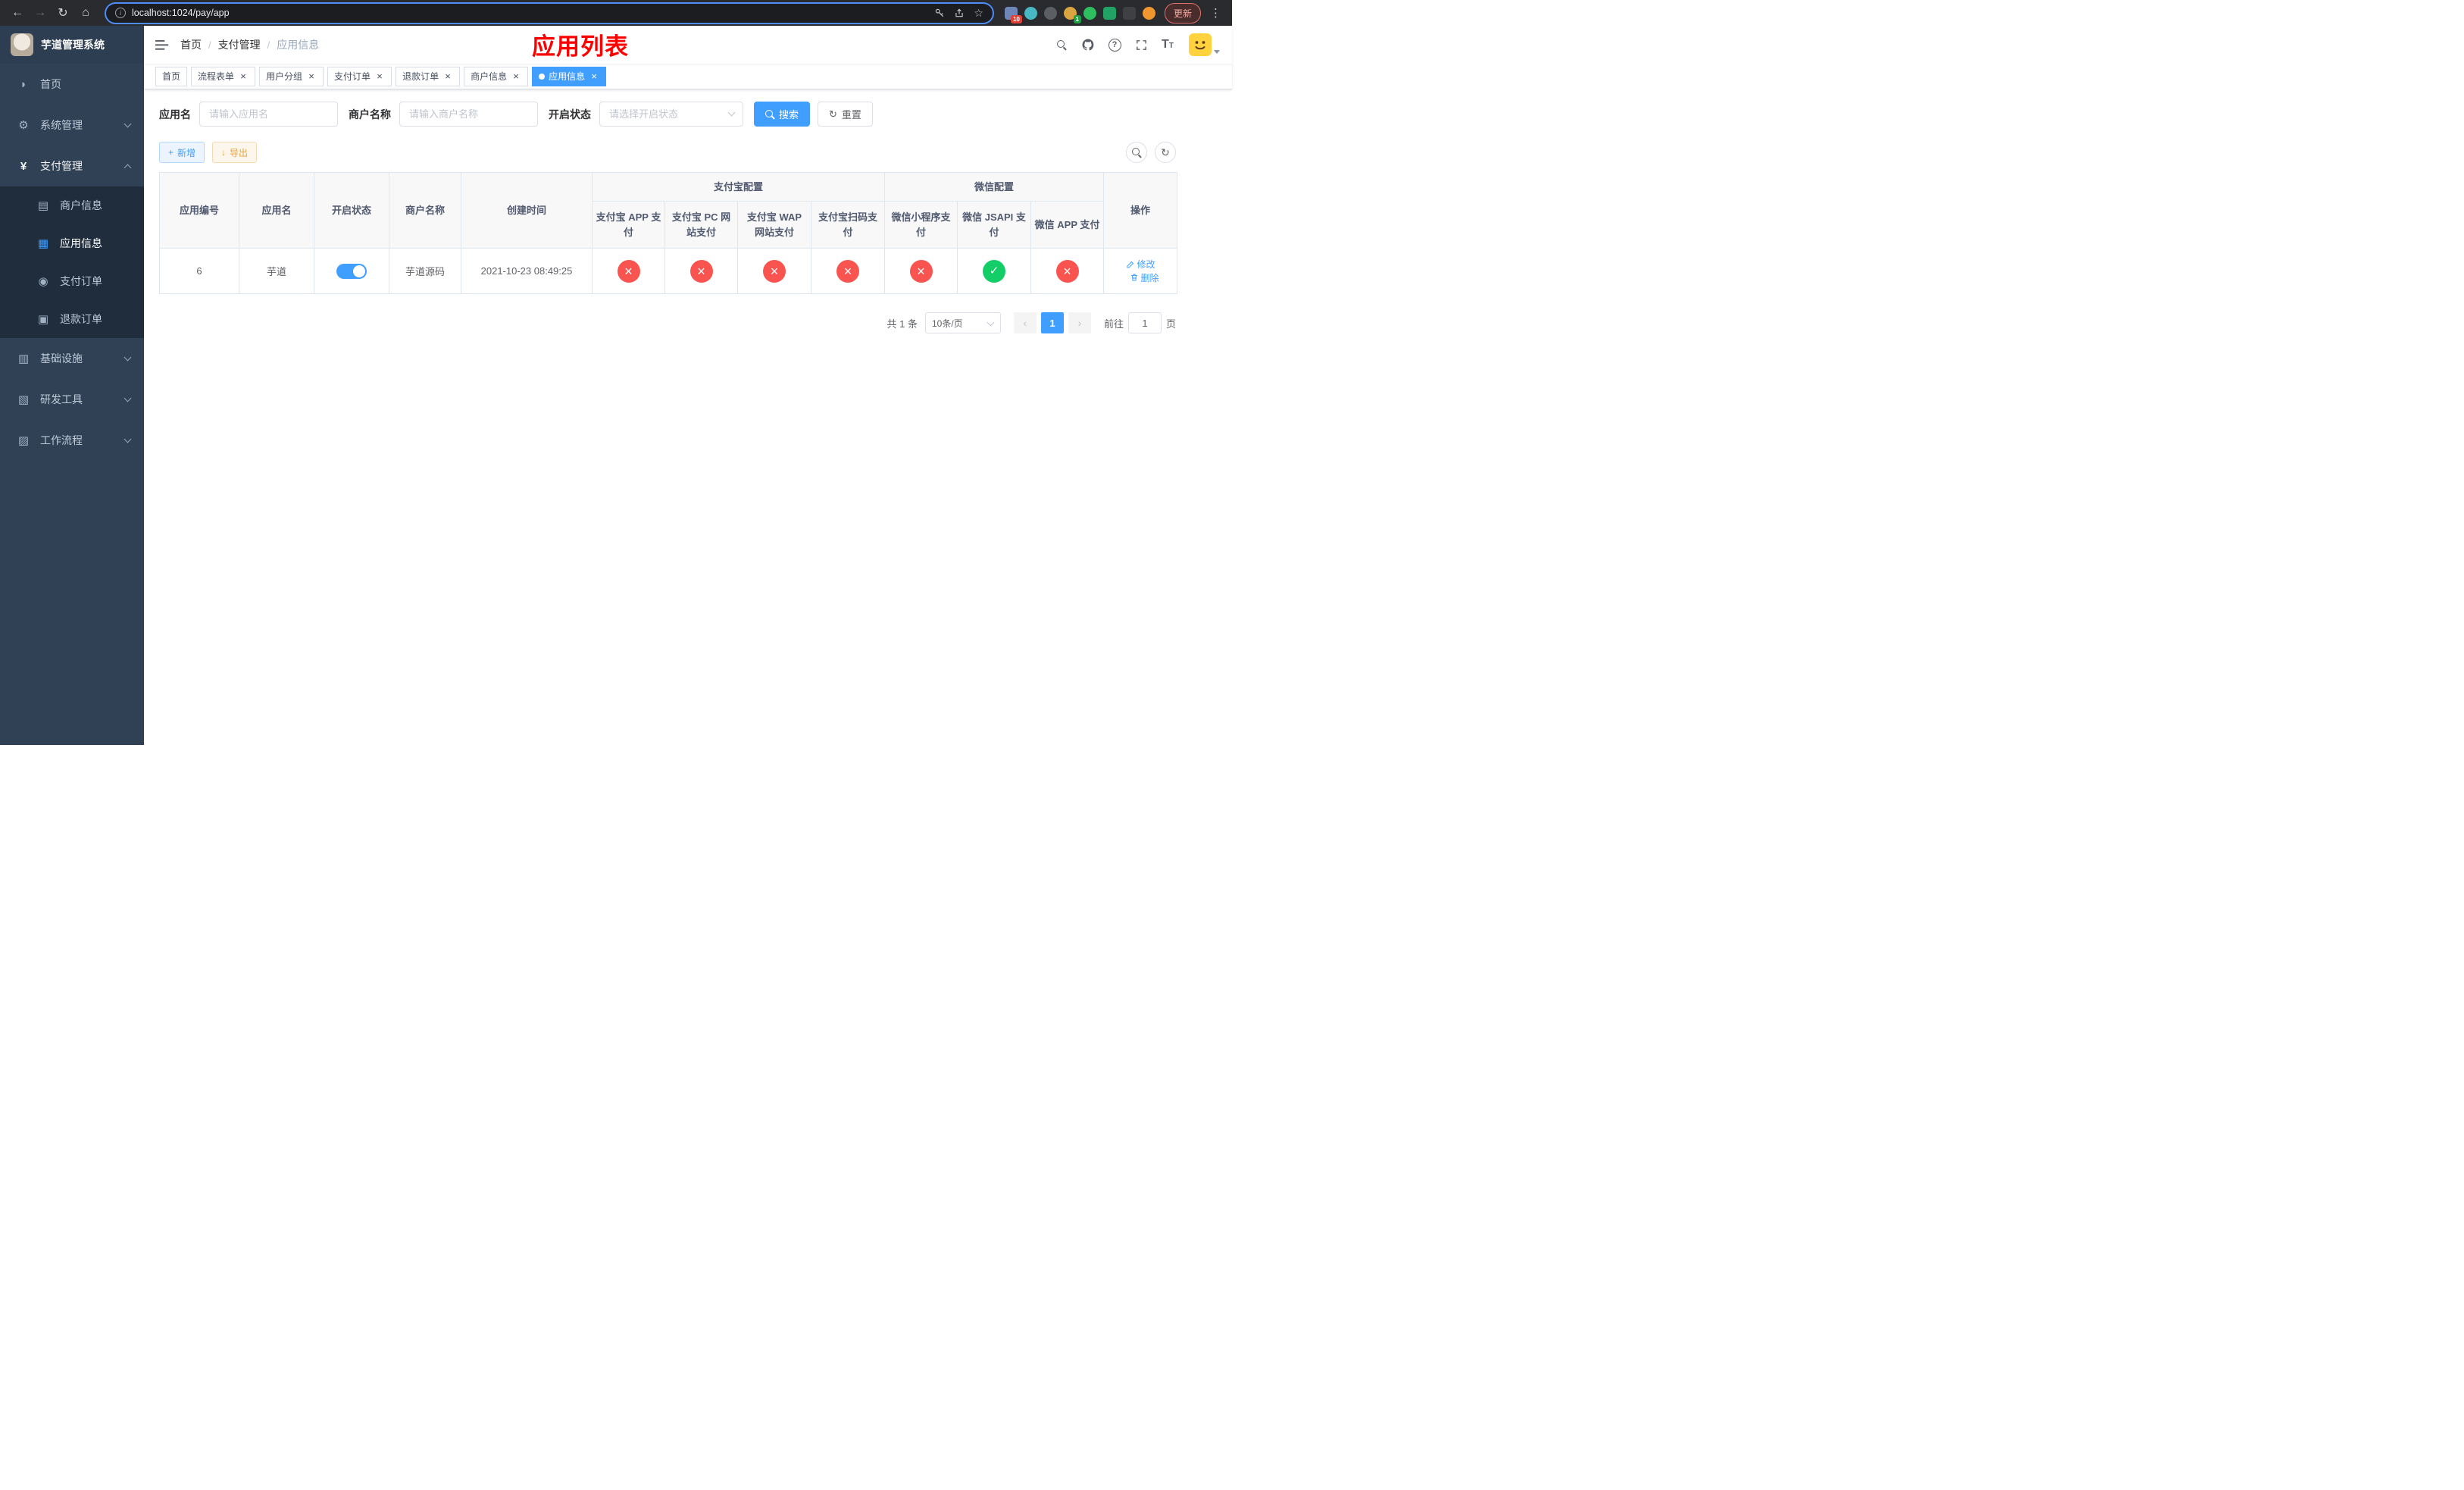 The width and height of the screenshot is (2464, 1490). What do you see at coordinates (496, 76) in the screenshot?
I see `tab-merchant-info: 商户信息 ×` at bounding box center [496, 76].